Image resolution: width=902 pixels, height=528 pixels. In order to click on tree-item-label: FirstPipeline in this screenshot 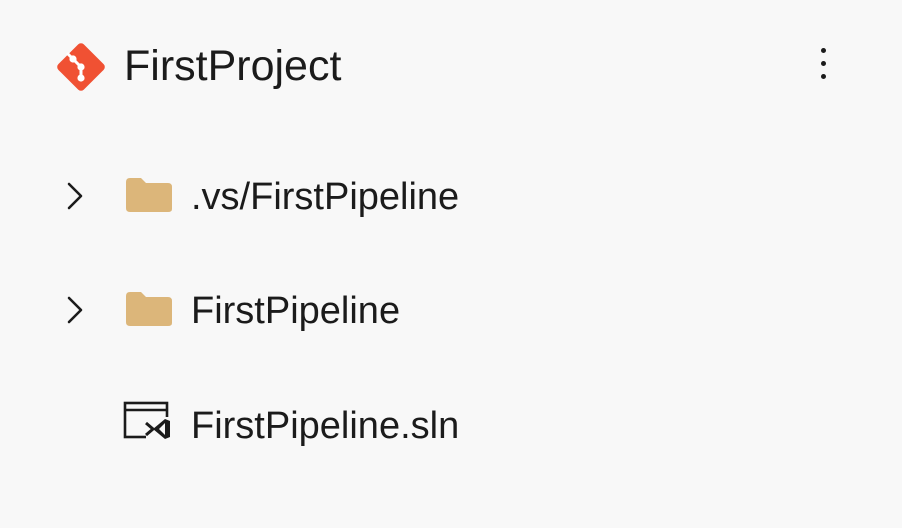, I will do `click(296, 311)`.